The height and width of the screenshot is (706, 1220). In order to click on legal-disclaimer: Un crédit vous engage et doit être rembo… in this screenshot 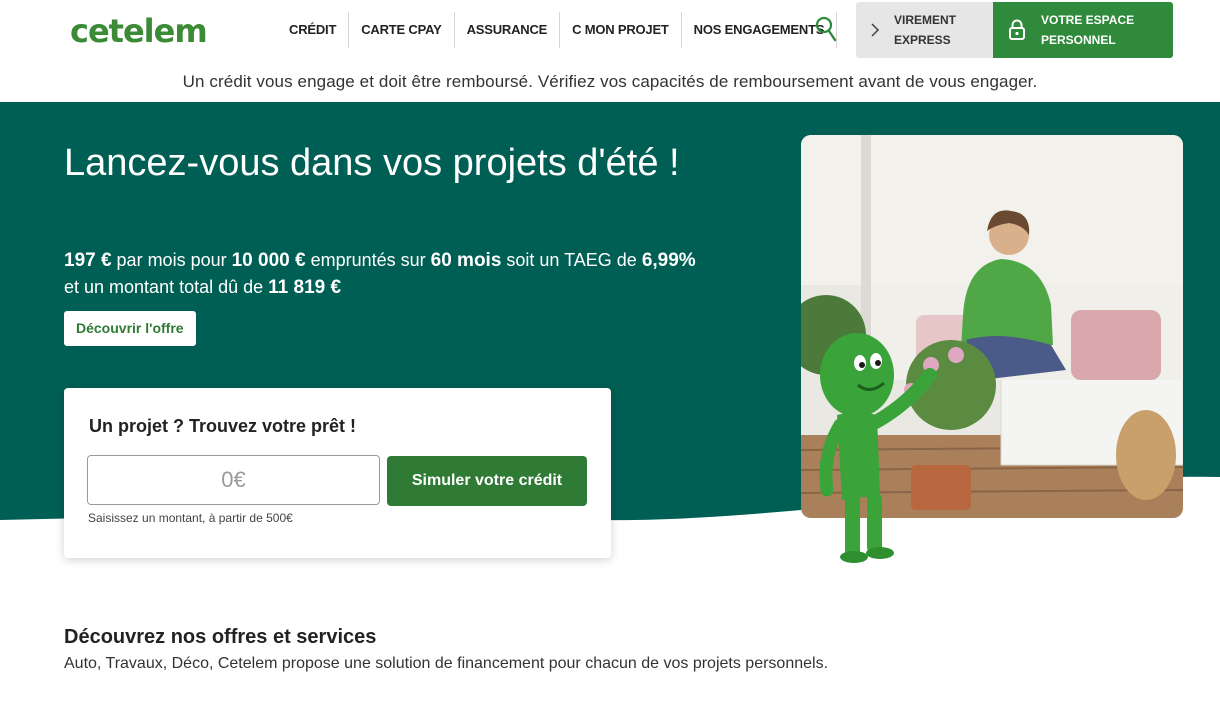, I will do `click(610, 81)`.